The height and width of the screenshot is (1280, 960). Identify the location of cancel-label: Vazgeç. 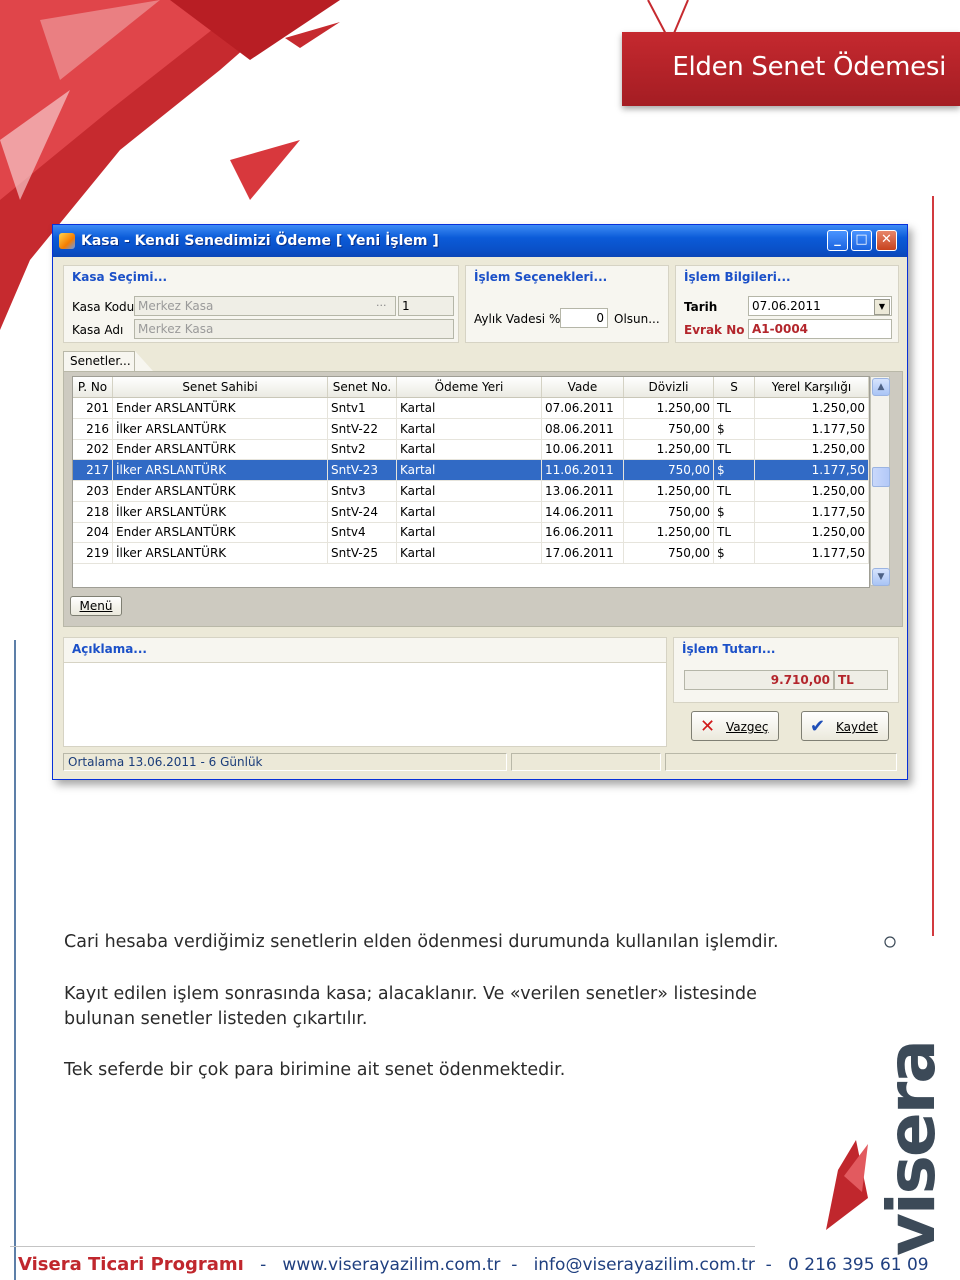
(747, 727).